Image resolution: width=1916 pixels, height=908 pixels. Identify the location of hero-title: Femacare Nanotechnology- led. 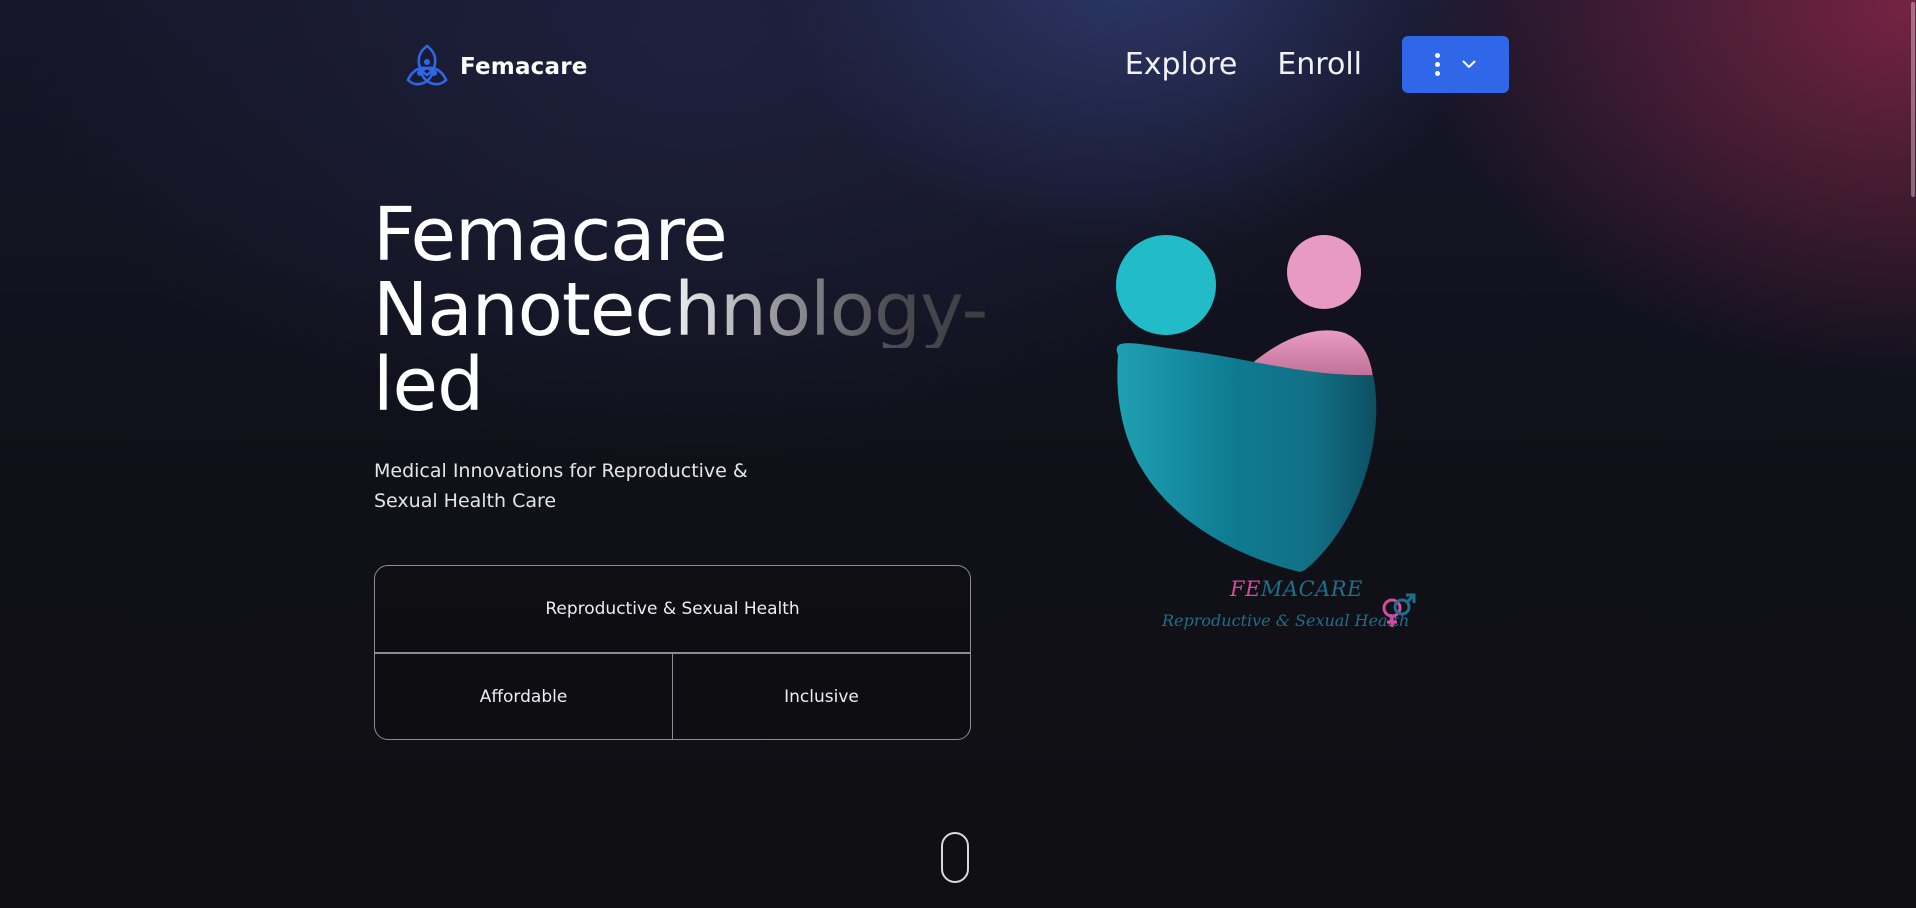
(680, 310).